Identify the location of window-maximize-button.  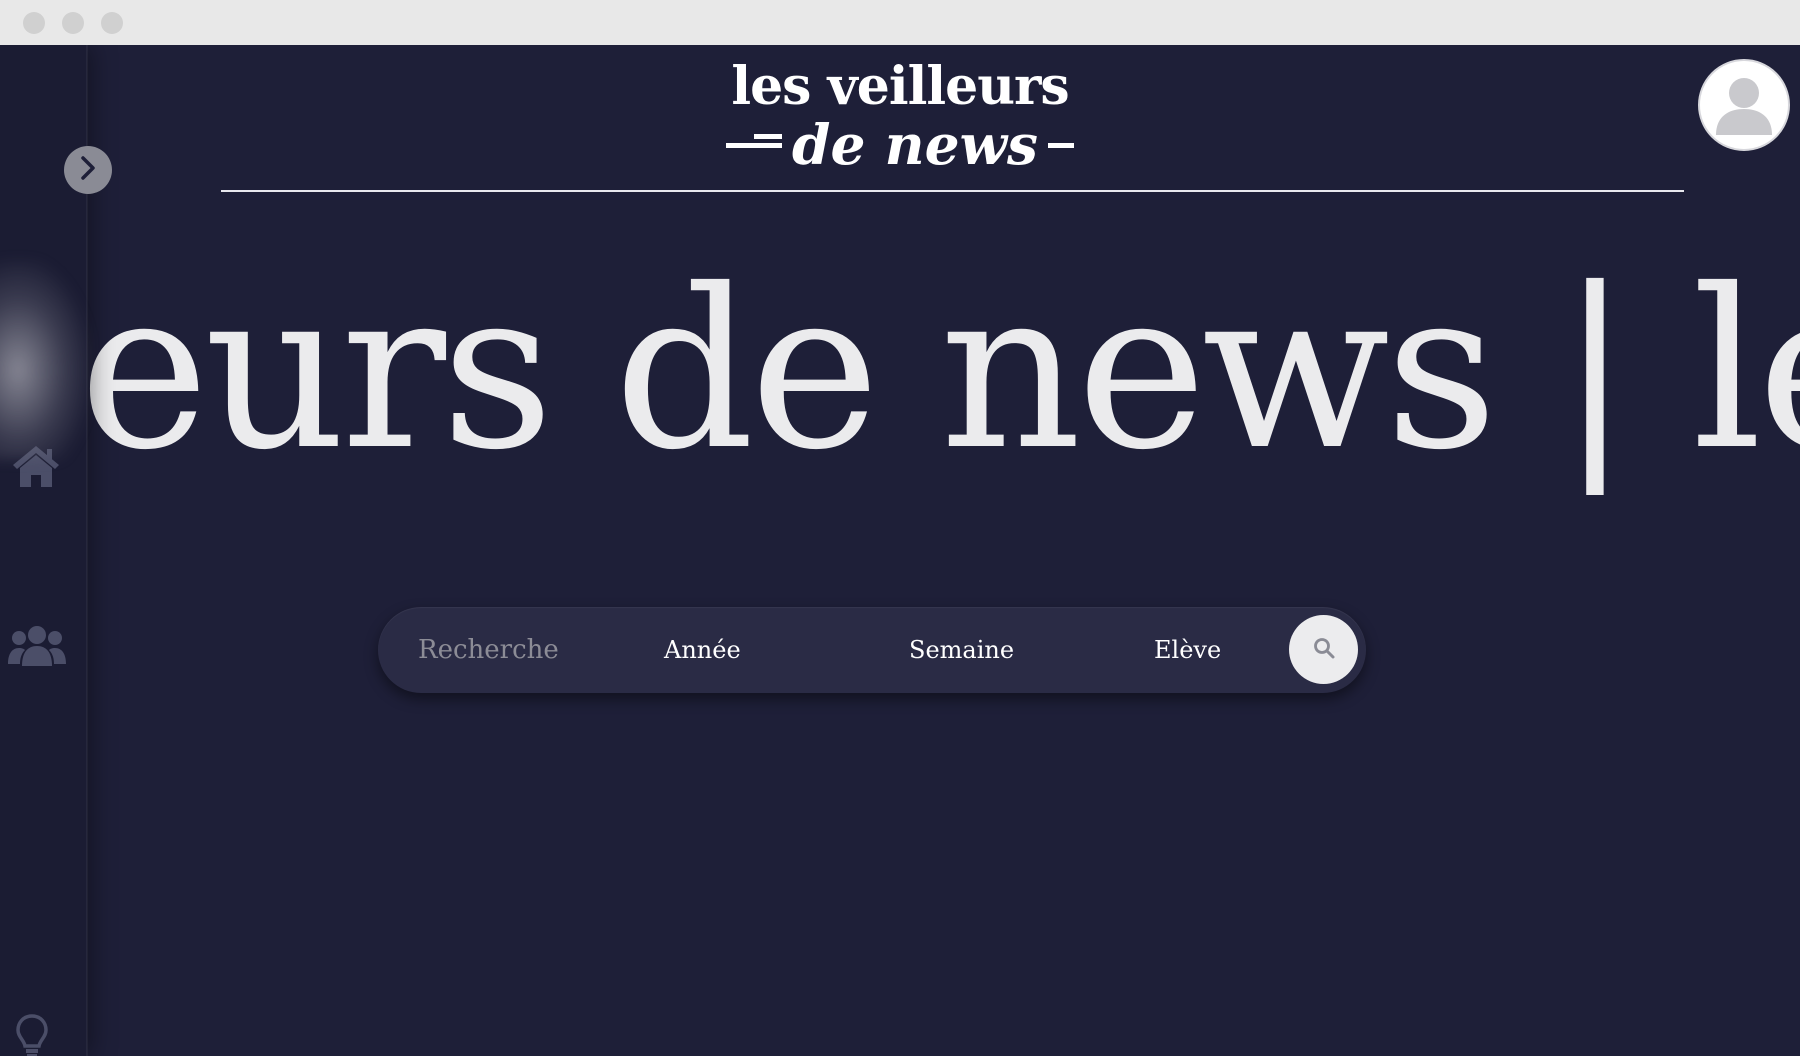
(112, 23).